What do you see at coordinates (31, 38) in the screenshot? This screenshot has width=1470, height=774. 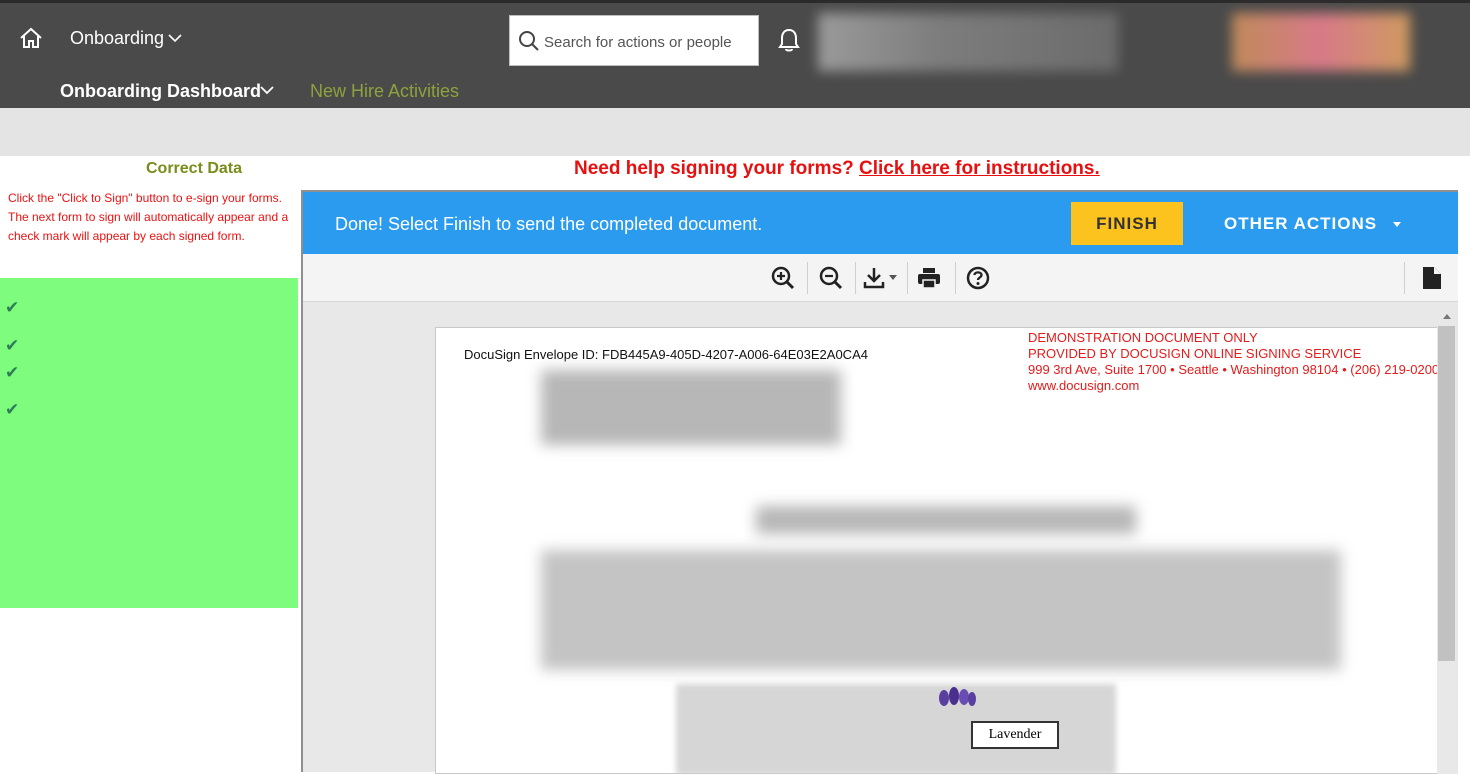 I see `home-icon` at bounding box center [31, 38].